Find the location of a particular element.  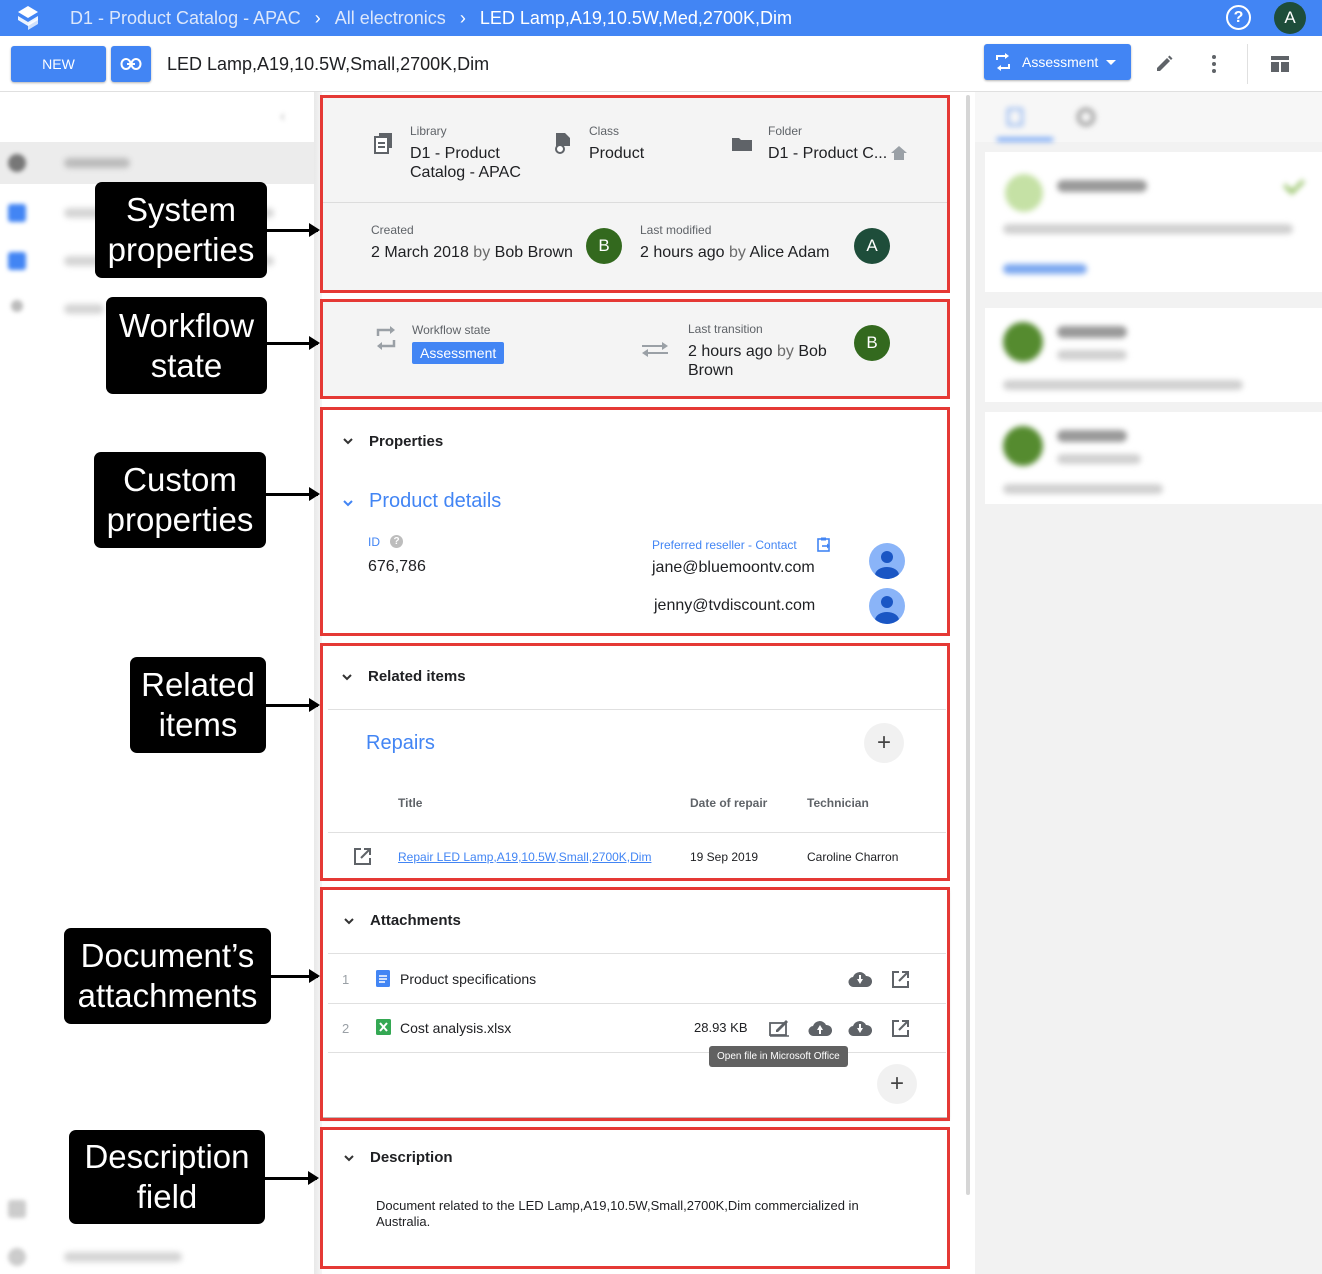

modified-date: 2 hours ago is located at coordinates (682, 252).